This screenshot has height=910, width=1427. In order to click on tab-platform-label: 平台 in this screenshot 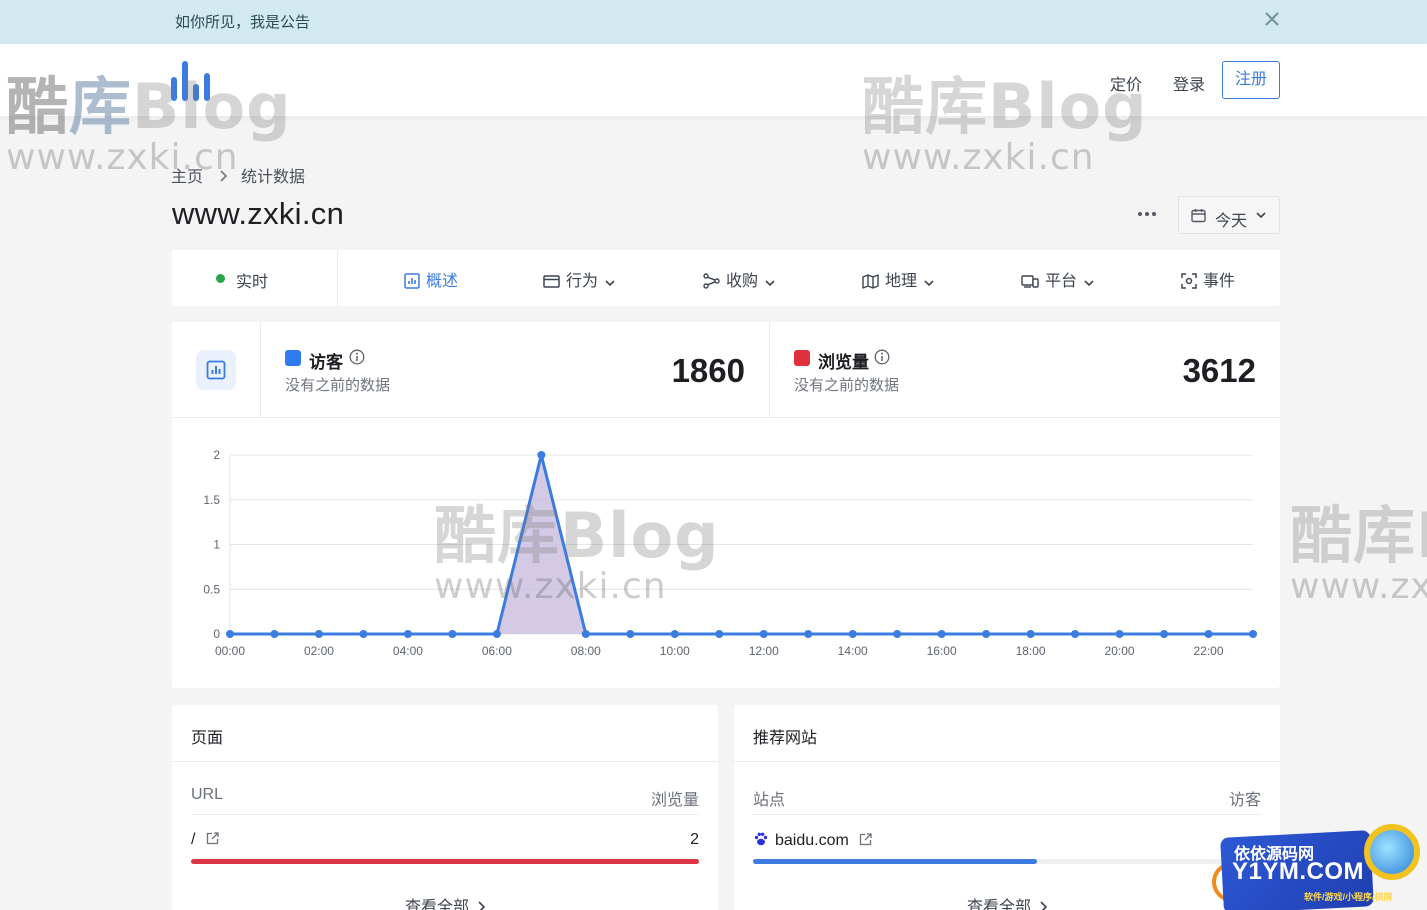, I will do `click(1061, 281)`.